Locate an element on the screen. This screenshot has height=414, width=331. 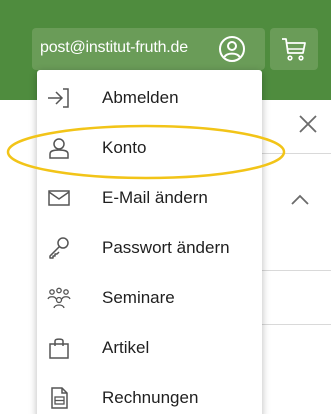
menu-item-rechnungen: Rechnungen is located at coordinates (149, 394).